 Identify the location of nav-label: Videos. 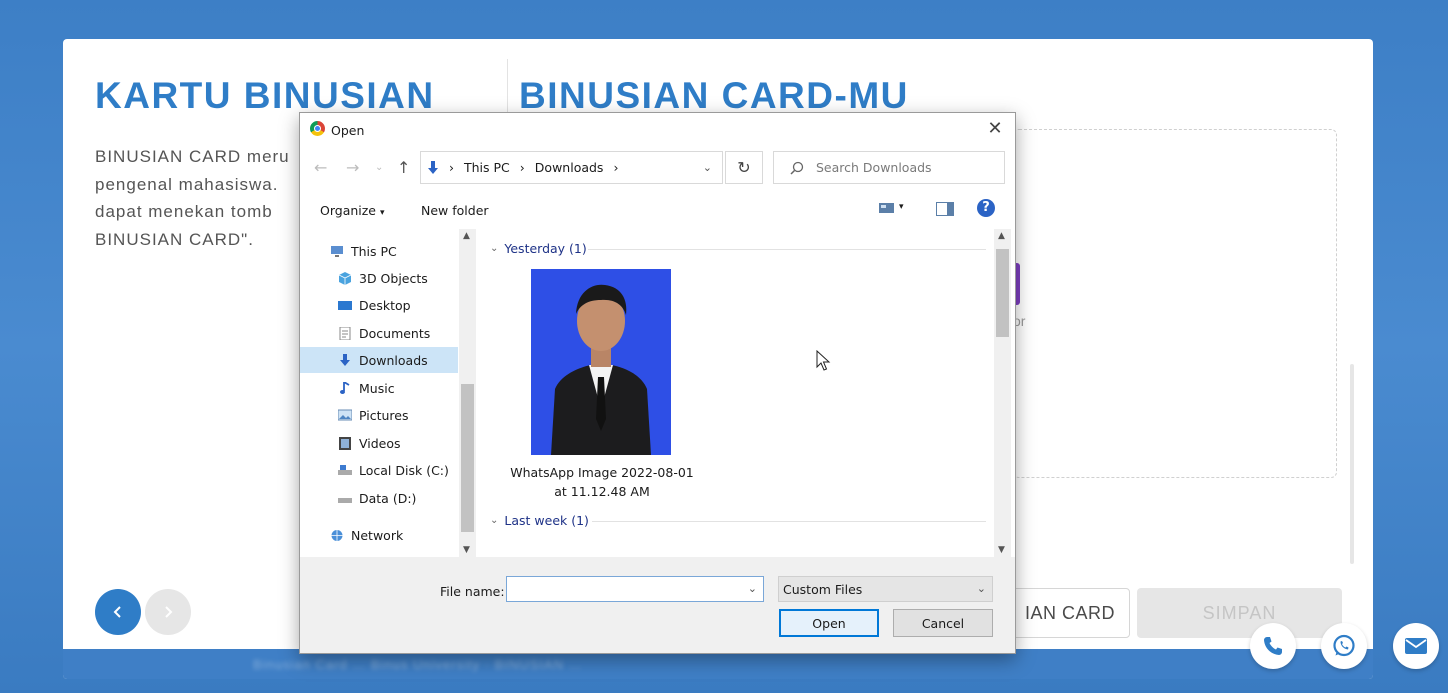
(380, 443).